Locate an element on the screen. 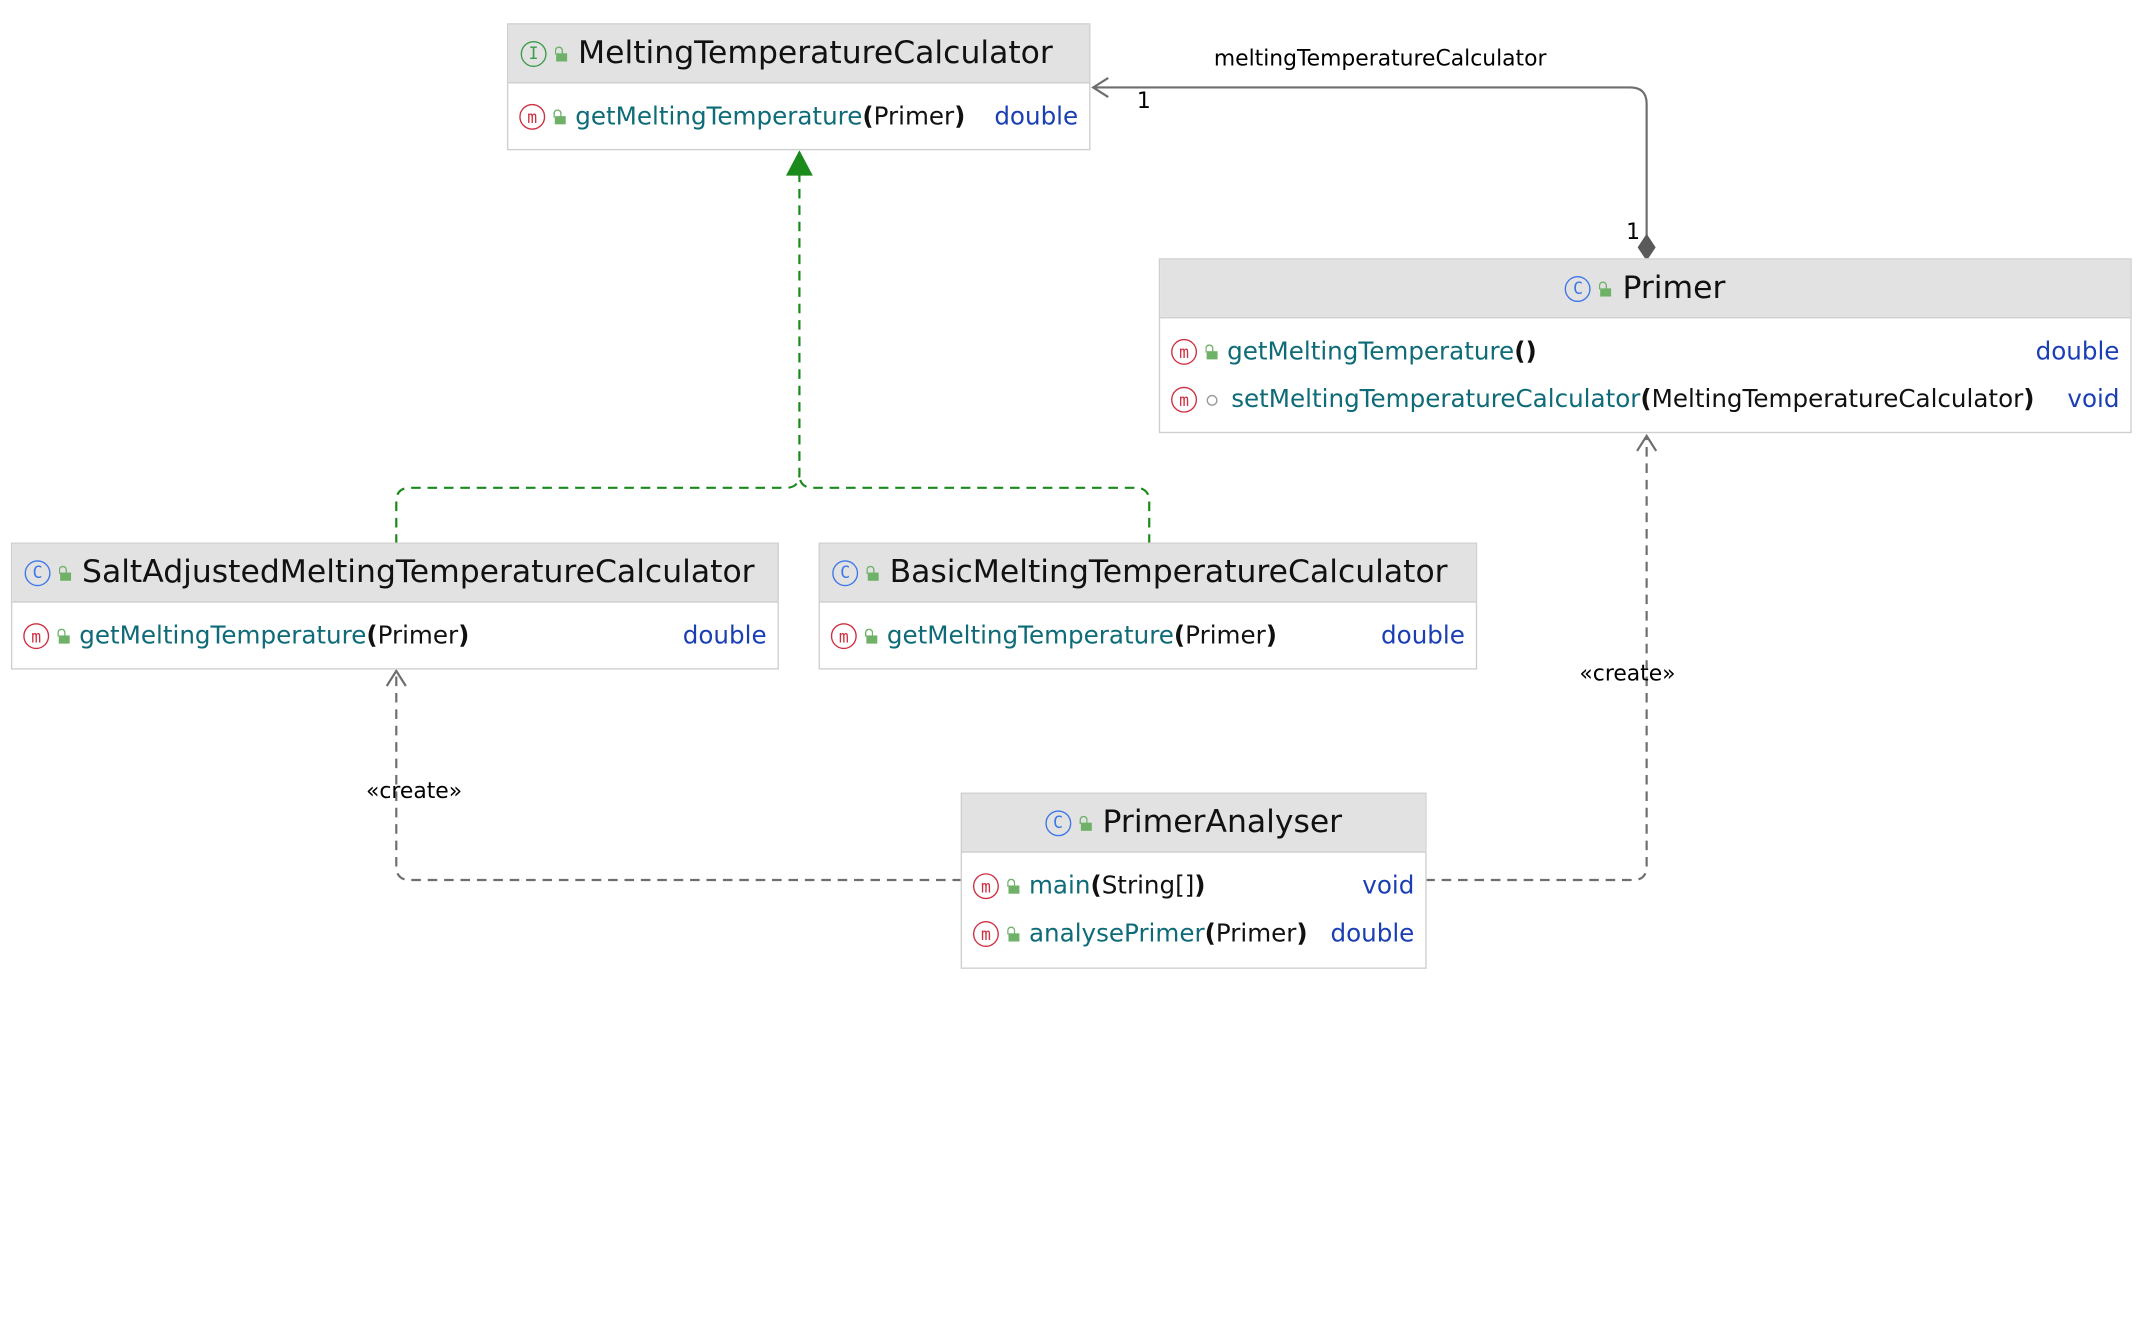 Image resolution: width=2137 pixels, height=1336 pixels. create-label-primer: «create» is located at coordinates (1627, 674).